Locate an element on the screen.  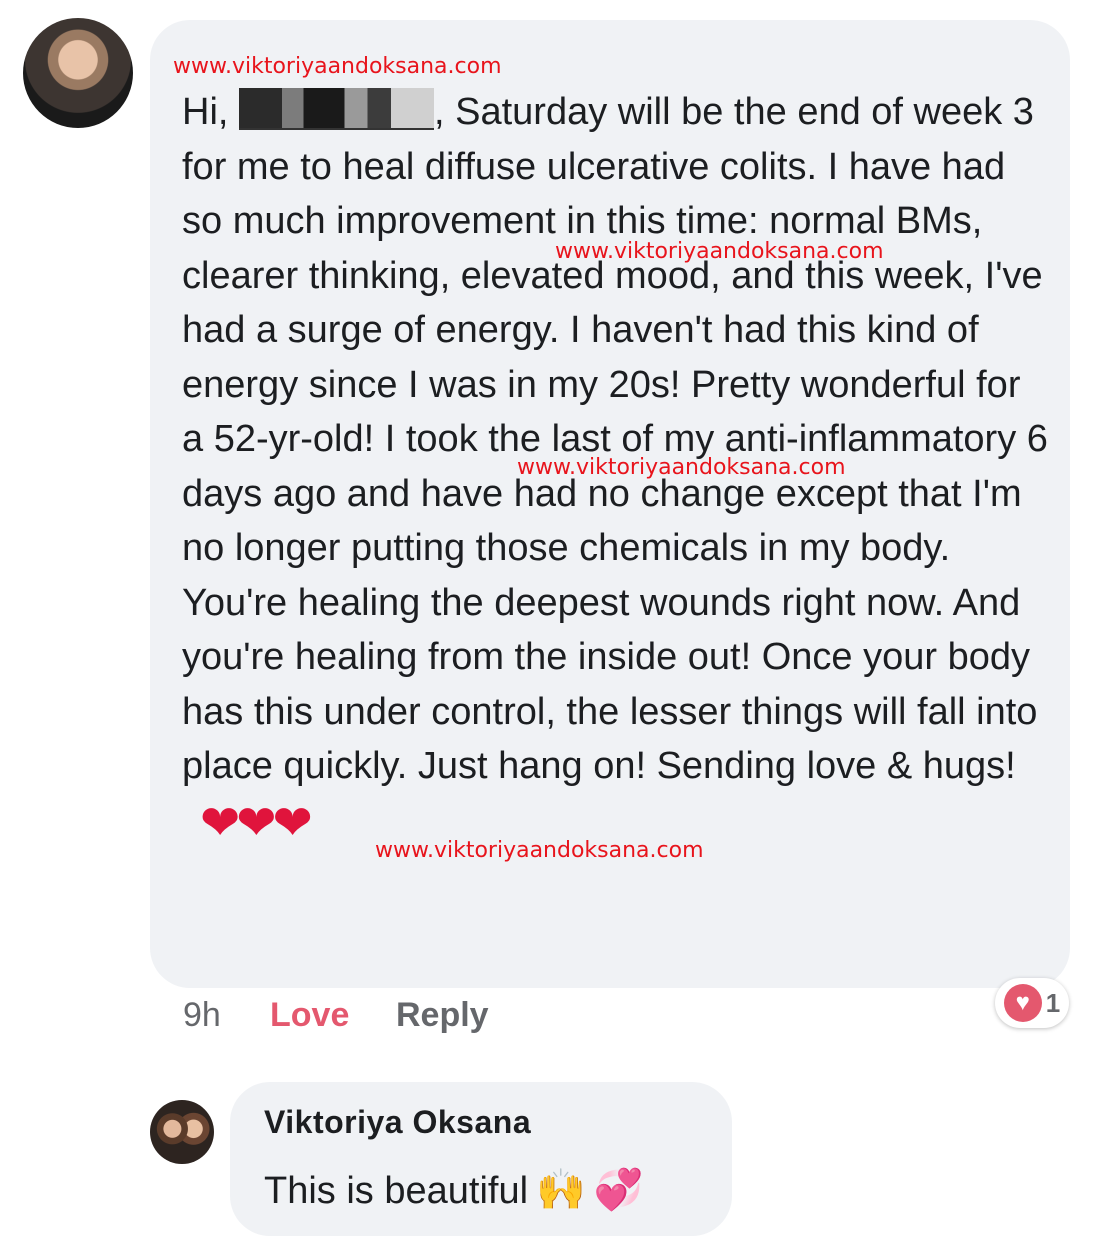
raising-hands-emoji: 🙌 is located at coordinates (561, 1190).